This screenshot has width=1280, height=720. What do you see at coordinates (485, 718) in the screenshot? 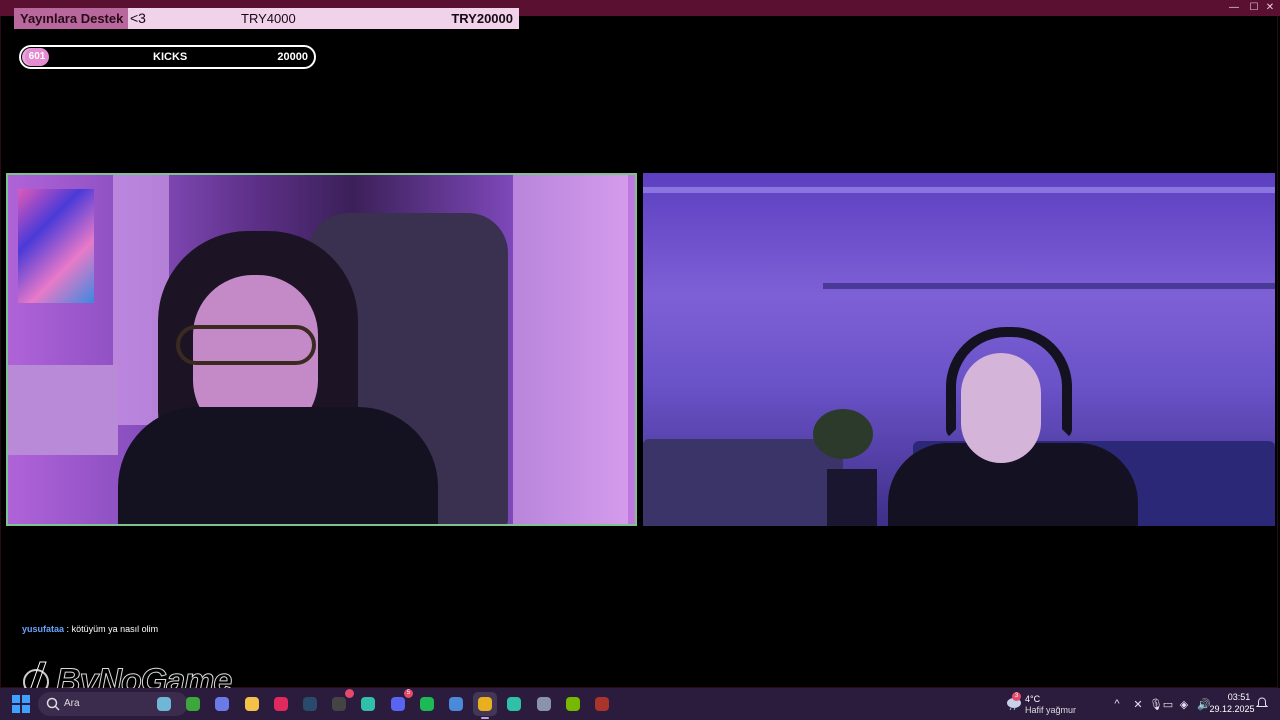
I see `chrome-app-active-indicator` at bounding box center [485, 718].